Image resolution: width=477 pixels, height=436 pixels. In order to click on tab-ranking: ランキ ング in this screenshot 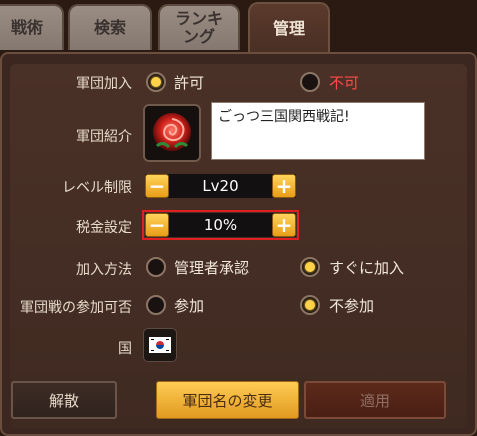, I will do `click(199, 27)`.